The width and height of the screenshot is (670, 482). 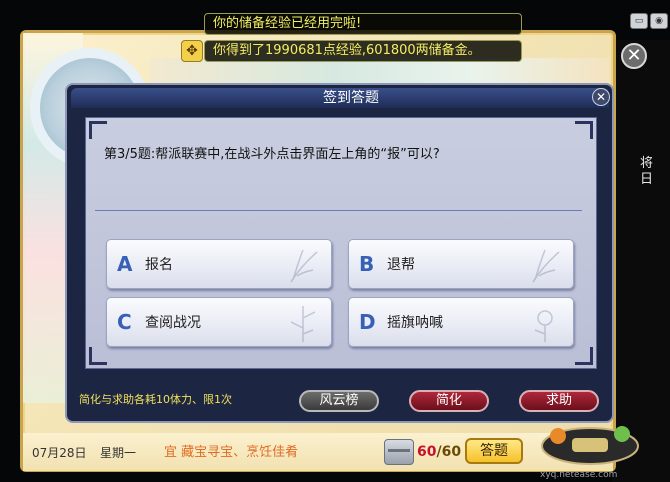 I want to click on answer-letter: A, so click(x=125, y=264).